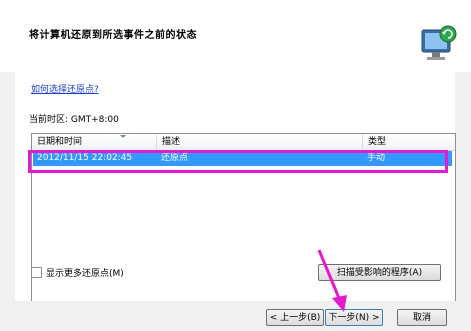  I want to click on column-header-type: 类型, so click(409, 142).